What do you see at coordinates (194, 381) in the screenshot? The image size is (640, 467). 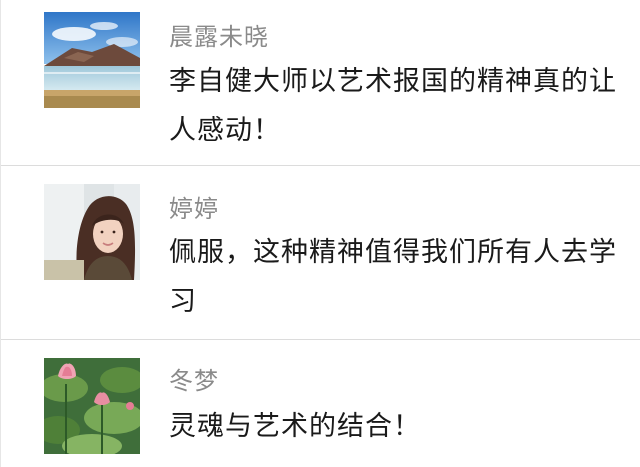 I see `author-name: 冬梦` at bounding box center [194, 381].